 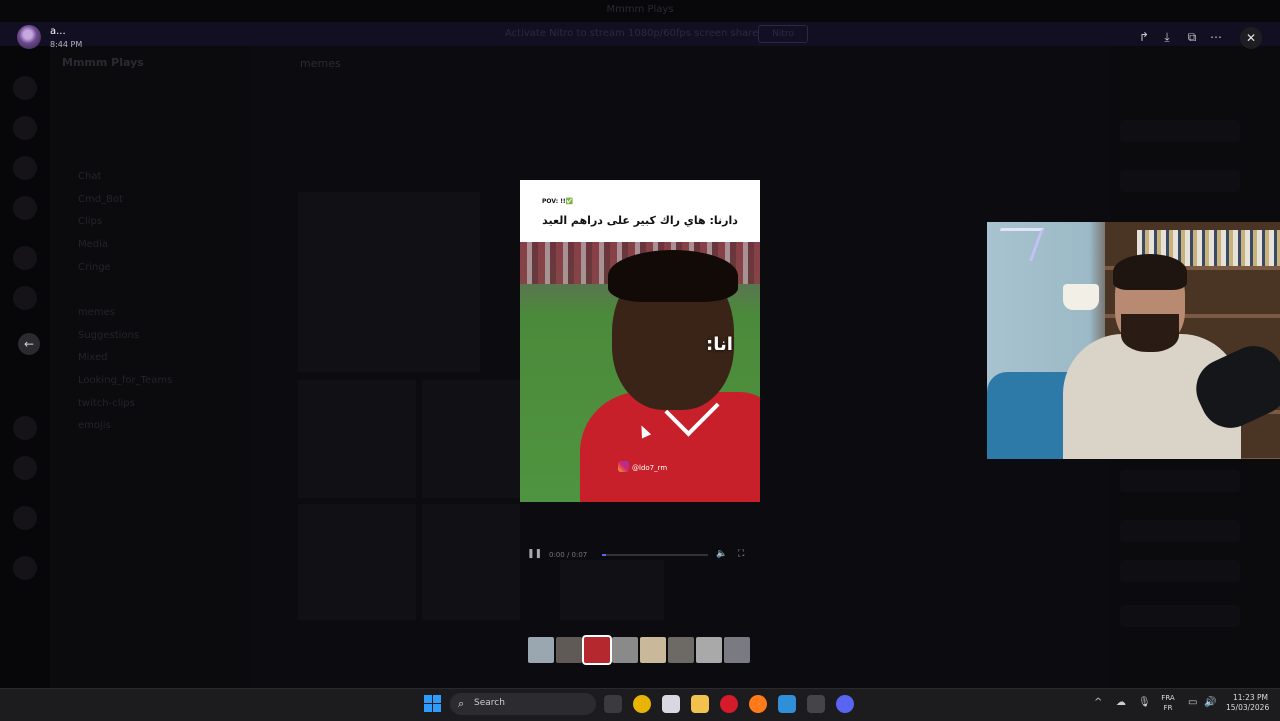 What do you see at coordinates (523, 704) in the screenshot?
I see `taskbar-search` at bounding box center [523, 704].